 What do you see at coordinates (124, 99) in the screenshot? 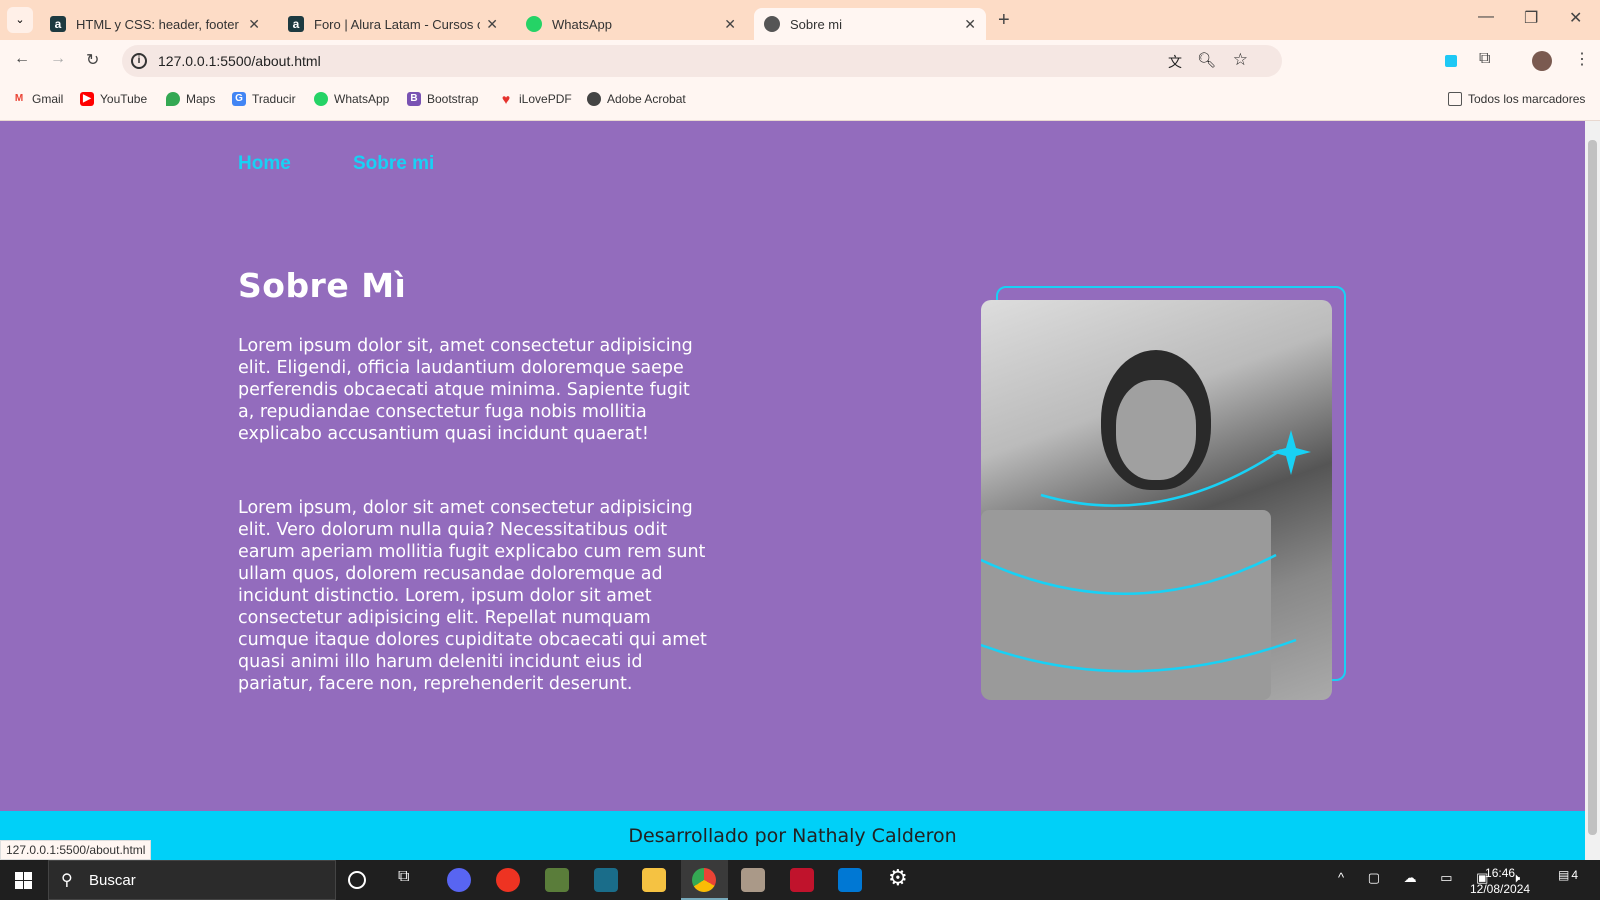
I see `bookmark-label: YouTube` at bounding box center [124, 99].